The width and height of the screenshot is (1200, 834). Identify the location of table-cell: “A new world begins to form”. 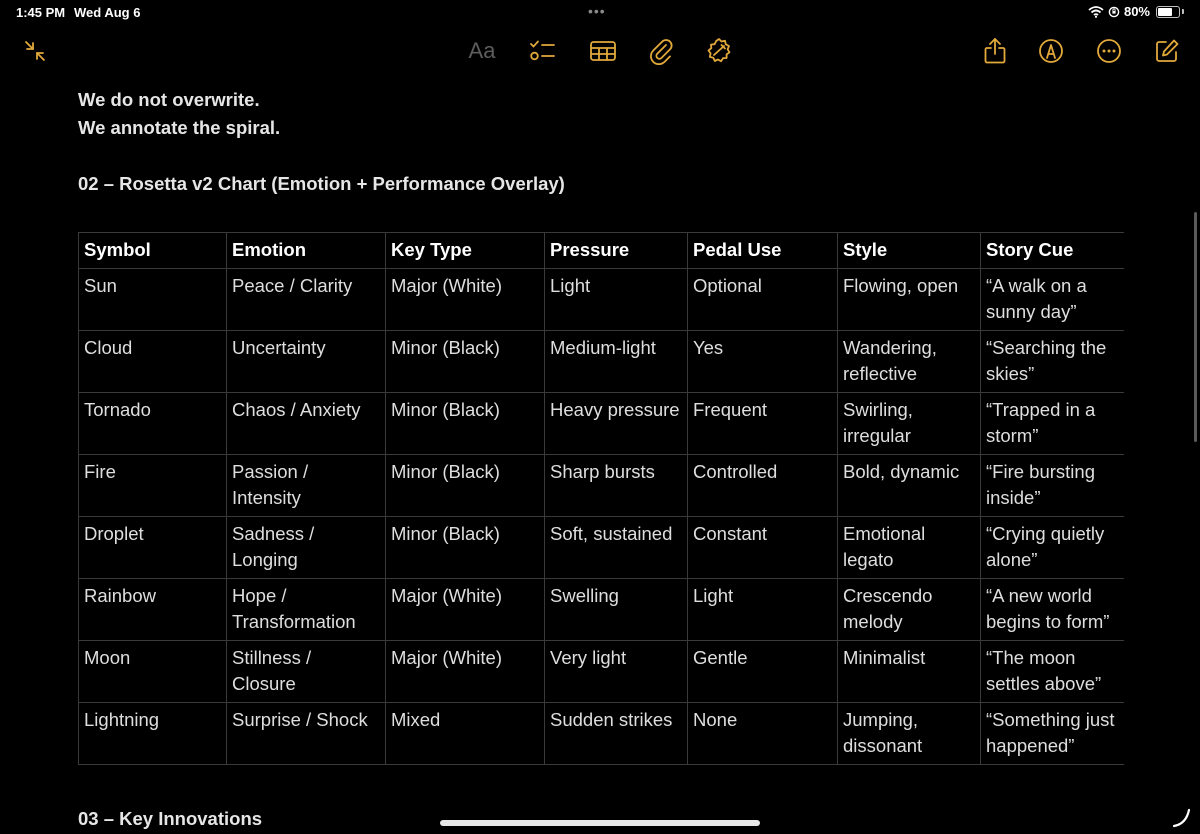
(1052, 609).